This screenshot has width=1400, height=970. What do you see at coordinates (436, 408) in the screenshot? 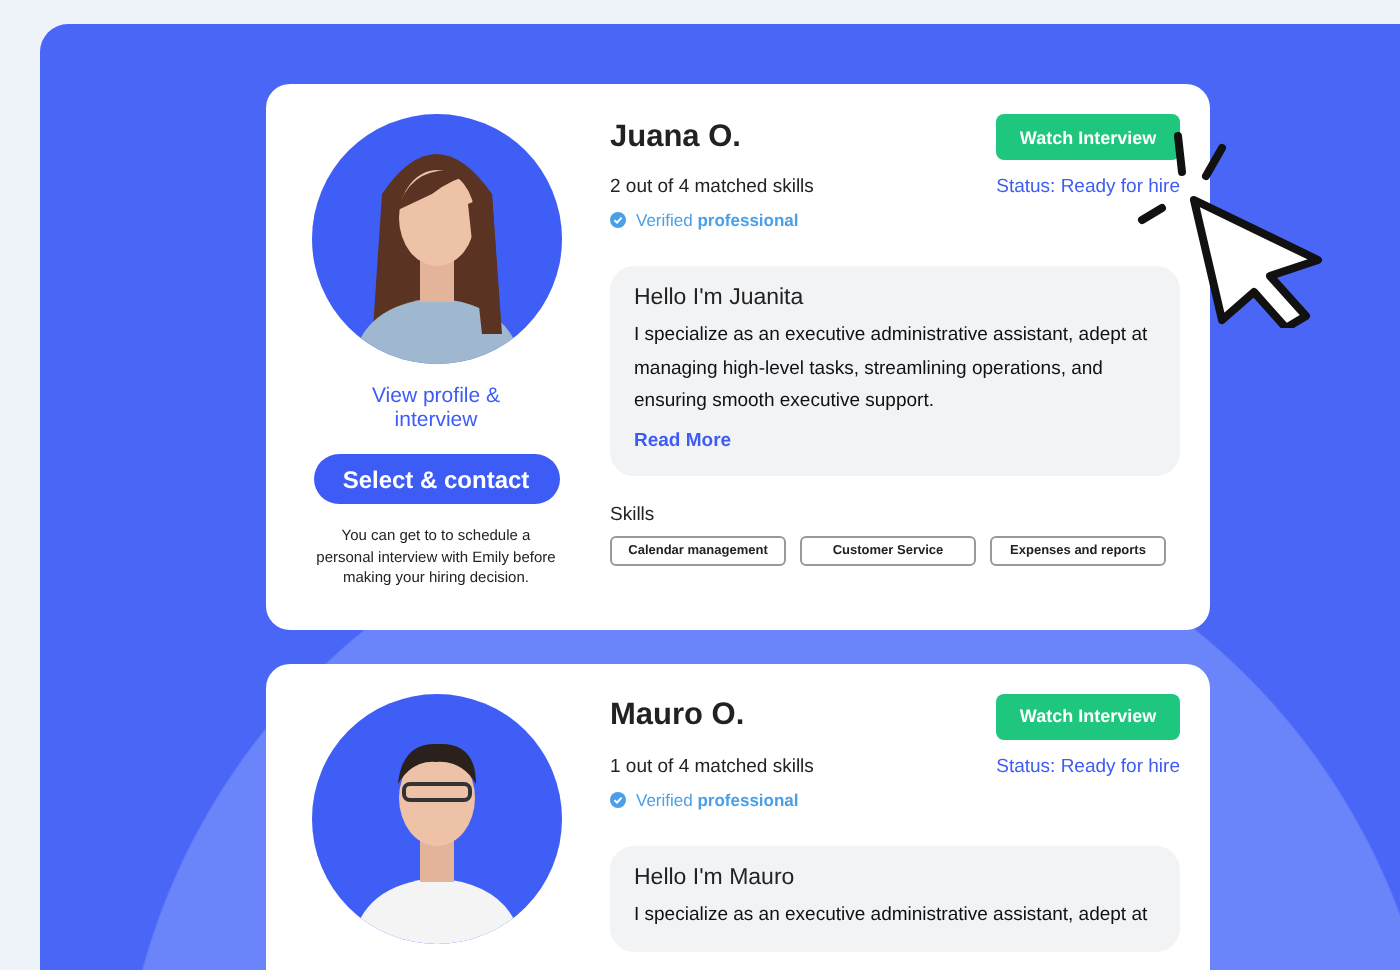
I see `profile-link: View profile & interview` at bounding box center [436, 408].